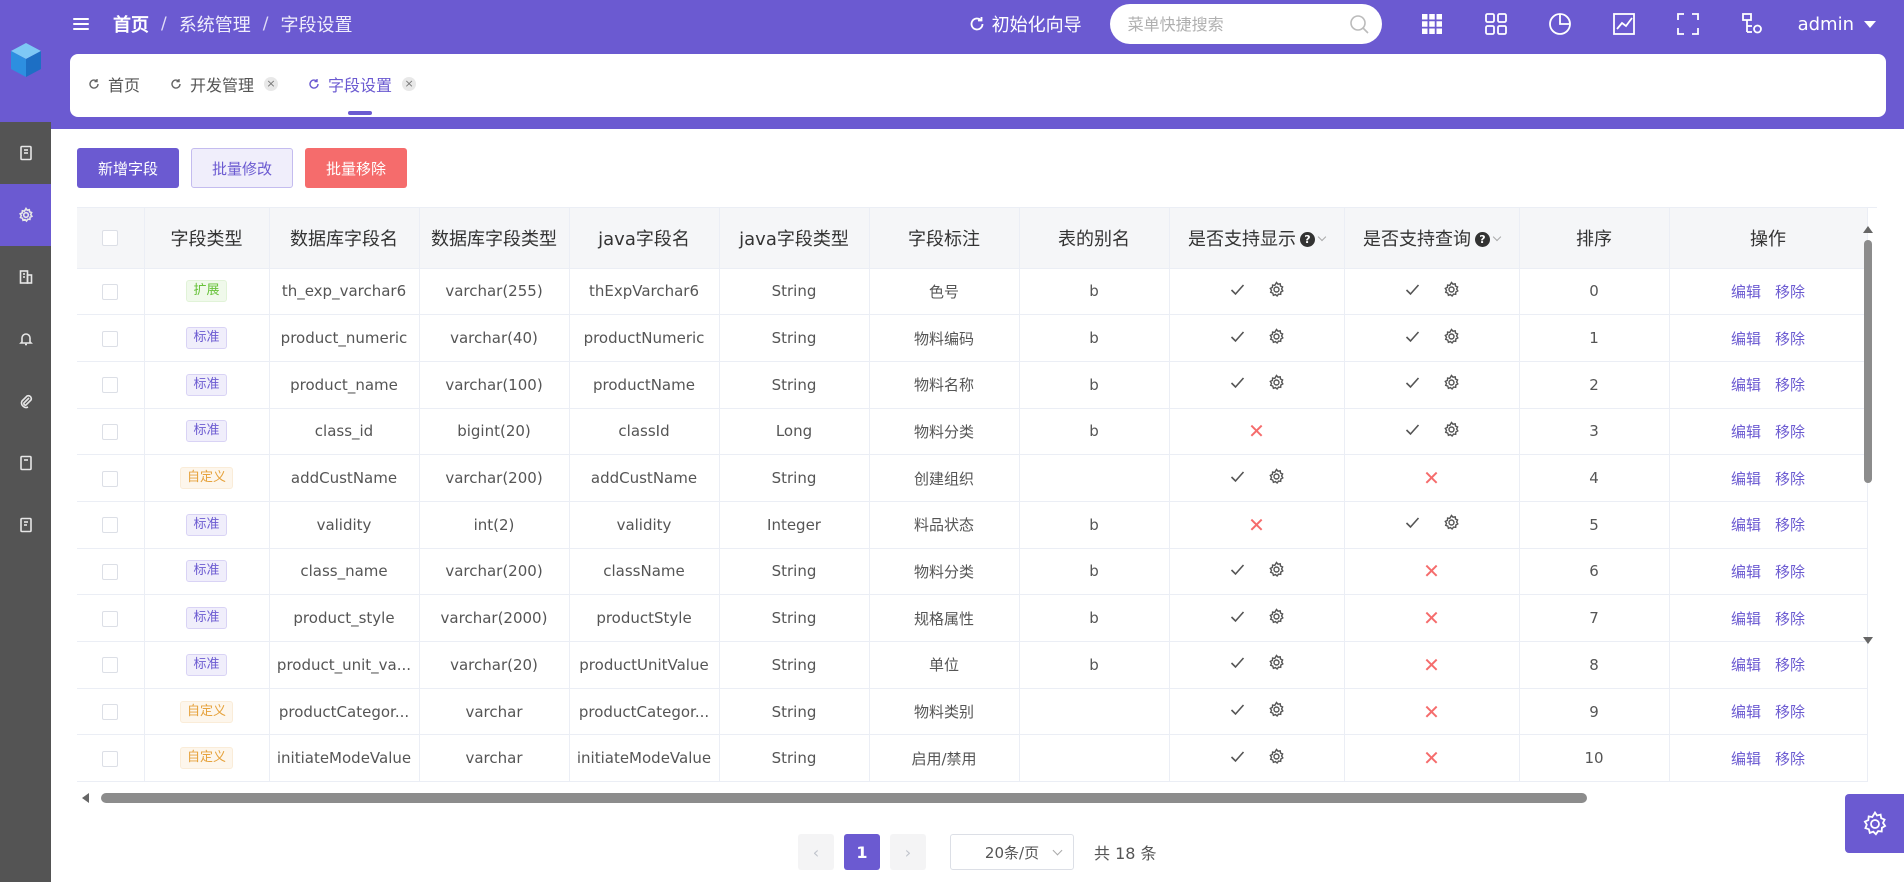 The height and width of the screenshot is (882, 1904). What do you see at coordinates (1688, 24) in the screenshot?
I see `fullscreen-button` at bounding box center [1688, 24].